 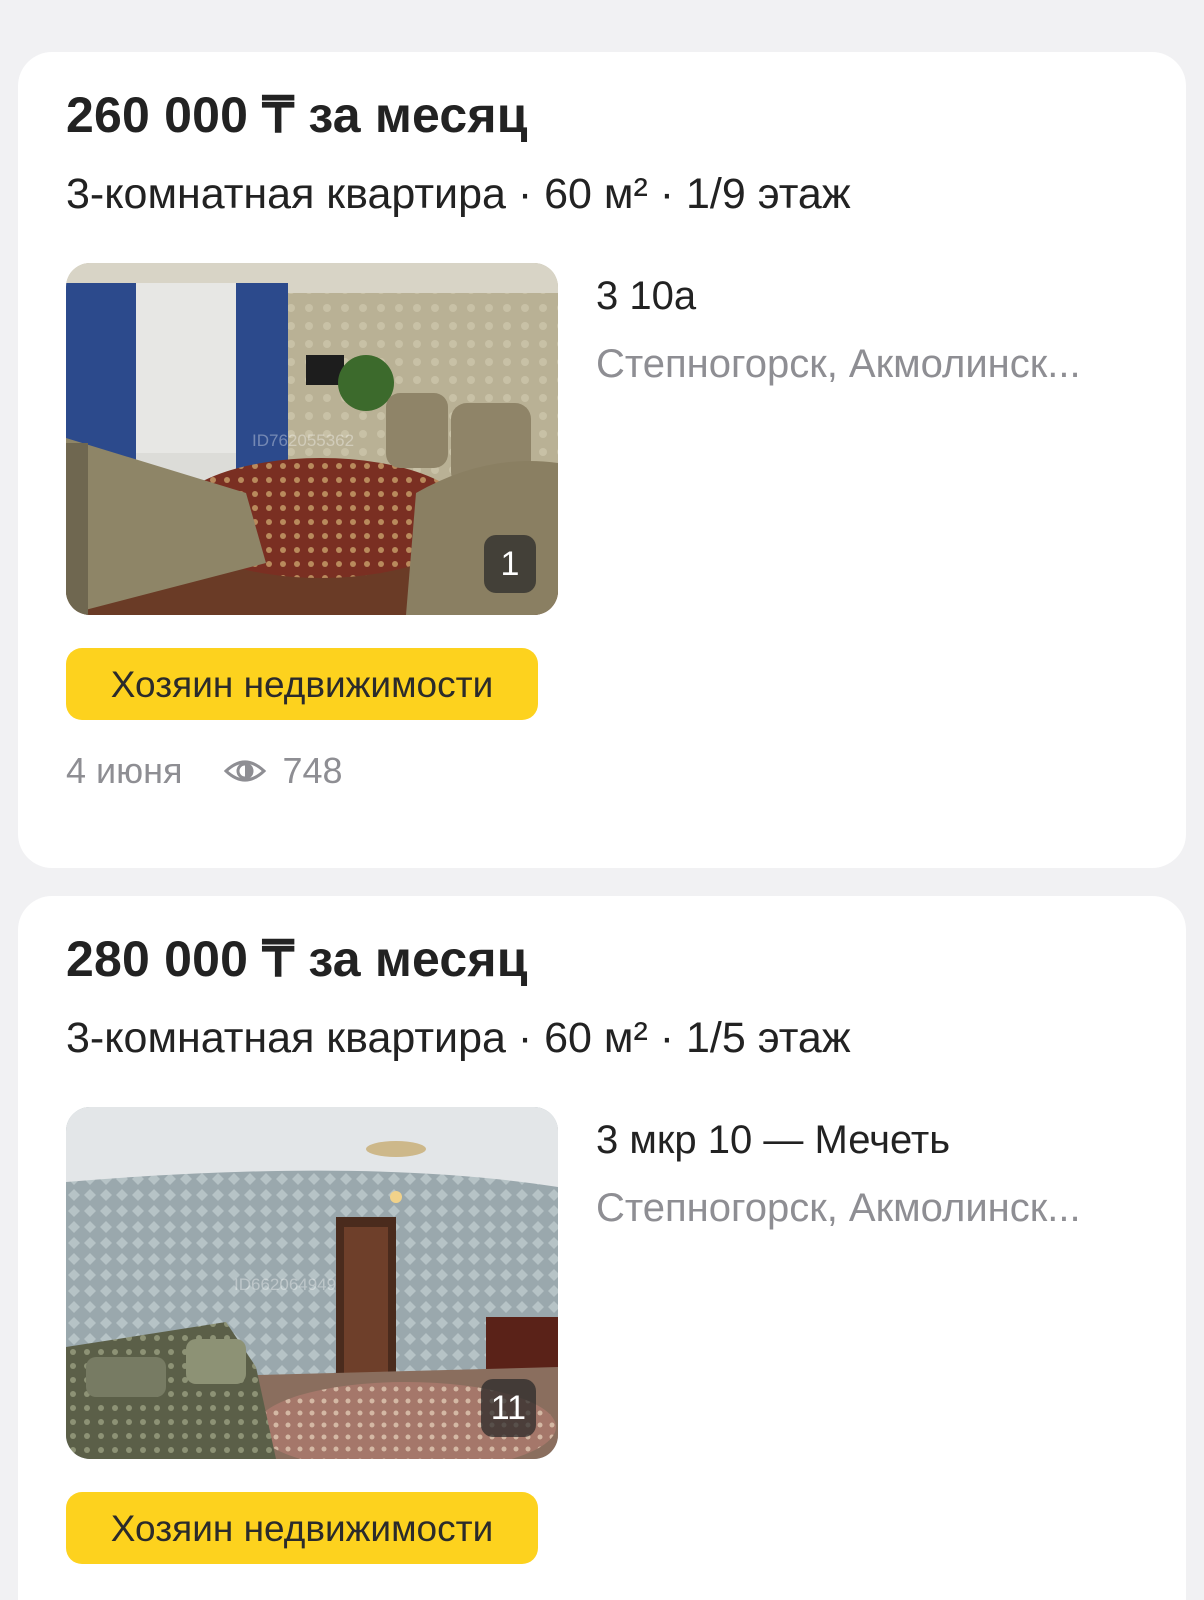 What do you see at coordinates (297, 959) in the screenshot?
I see `listing-price: 280 000 ₸ за месяц` at bounding box center [297, 959].